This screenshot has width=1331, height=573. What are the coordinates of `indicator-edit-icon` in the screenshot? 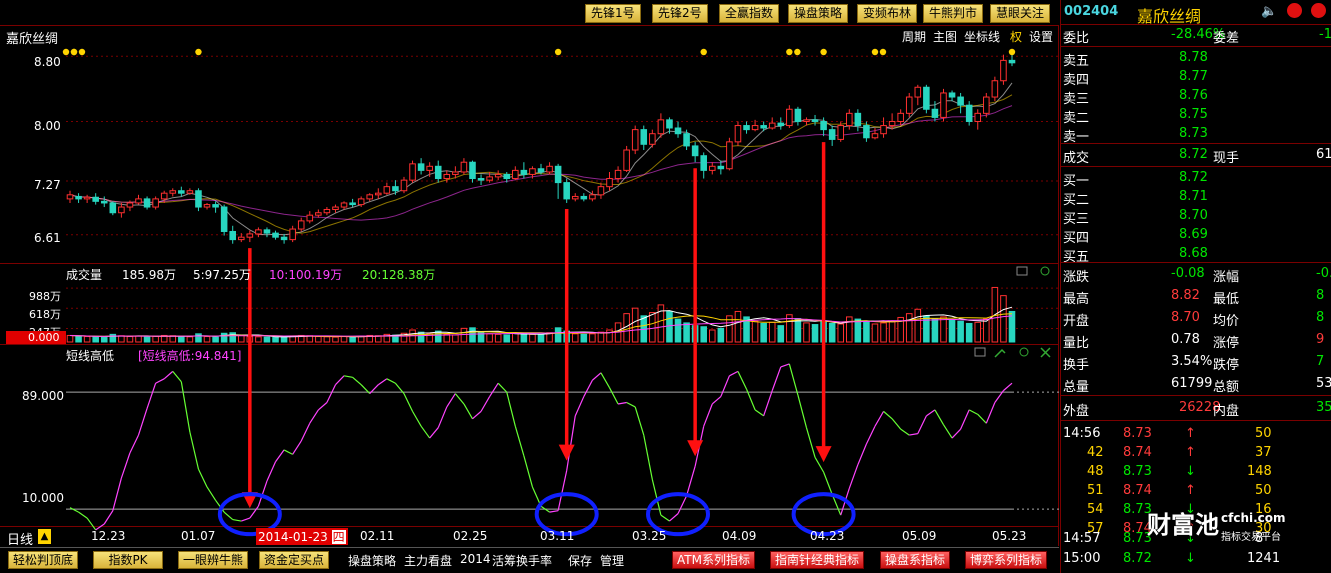 It's located at (1000, 353).